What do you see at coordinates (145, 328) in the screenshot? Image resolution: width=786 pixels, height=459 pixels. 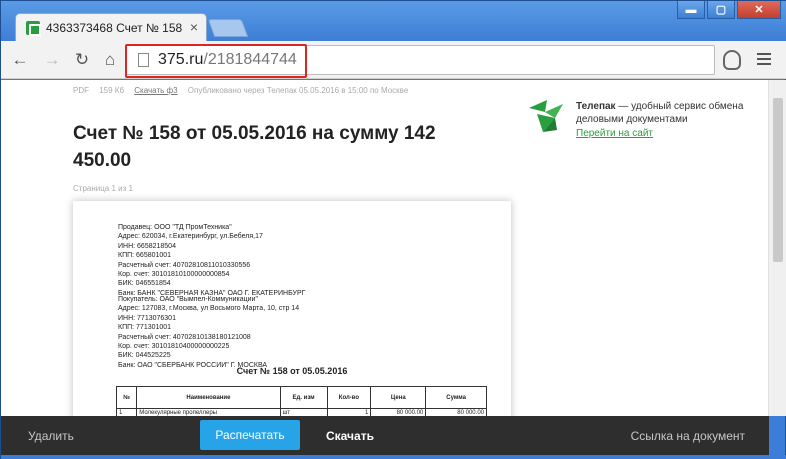 I see `buyer-line: КПП: 771301001` at bounding box center [145, 328].